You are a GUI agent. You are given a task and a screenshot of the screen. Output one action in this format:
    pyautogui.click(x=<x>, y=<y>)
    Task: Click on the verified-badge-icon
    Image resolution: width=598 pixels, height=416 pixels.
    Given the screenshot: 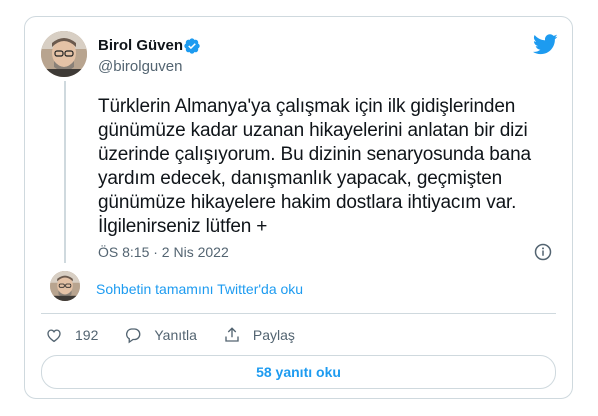 What is the action you would take?
    pyautogui.click(x=192, y=46)
    